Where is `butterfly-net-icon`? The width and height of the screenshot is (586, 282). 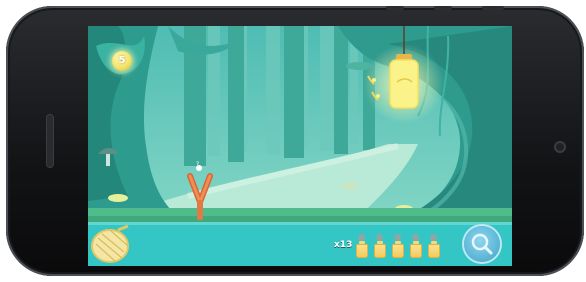 butterfly-net-icon is located at coordinates (110, 244).